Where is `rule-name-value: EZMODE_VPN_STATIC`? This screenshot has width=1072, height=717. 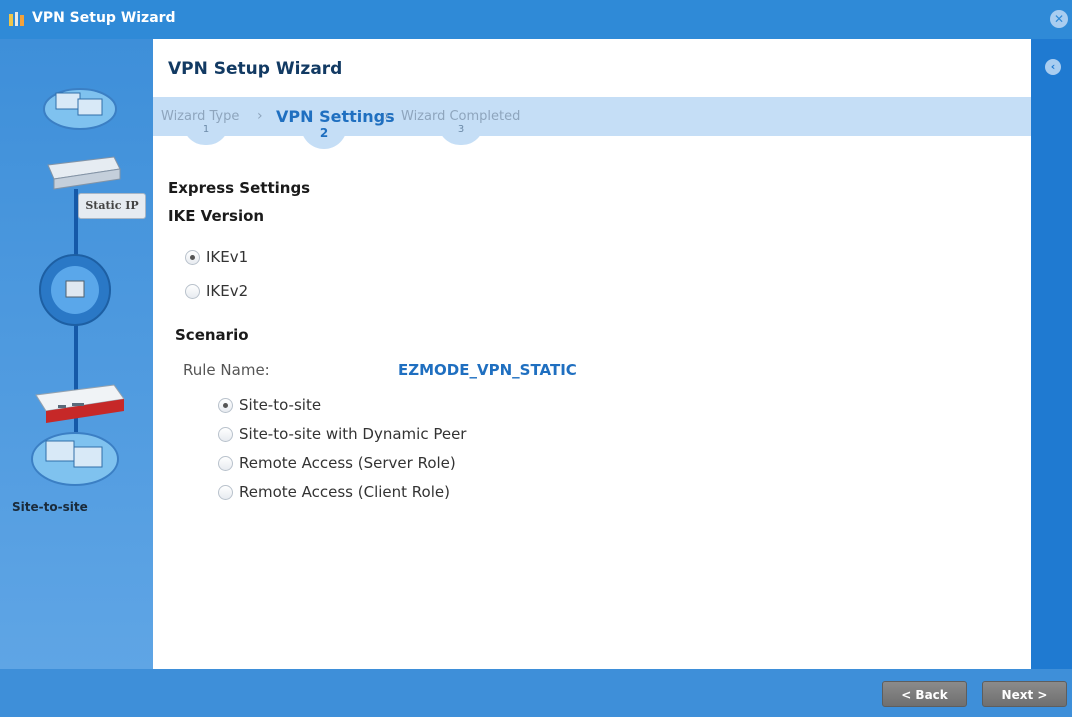
rule-name-value: EZMODE_VPN_STATIC is located at coordinates (487, 370).